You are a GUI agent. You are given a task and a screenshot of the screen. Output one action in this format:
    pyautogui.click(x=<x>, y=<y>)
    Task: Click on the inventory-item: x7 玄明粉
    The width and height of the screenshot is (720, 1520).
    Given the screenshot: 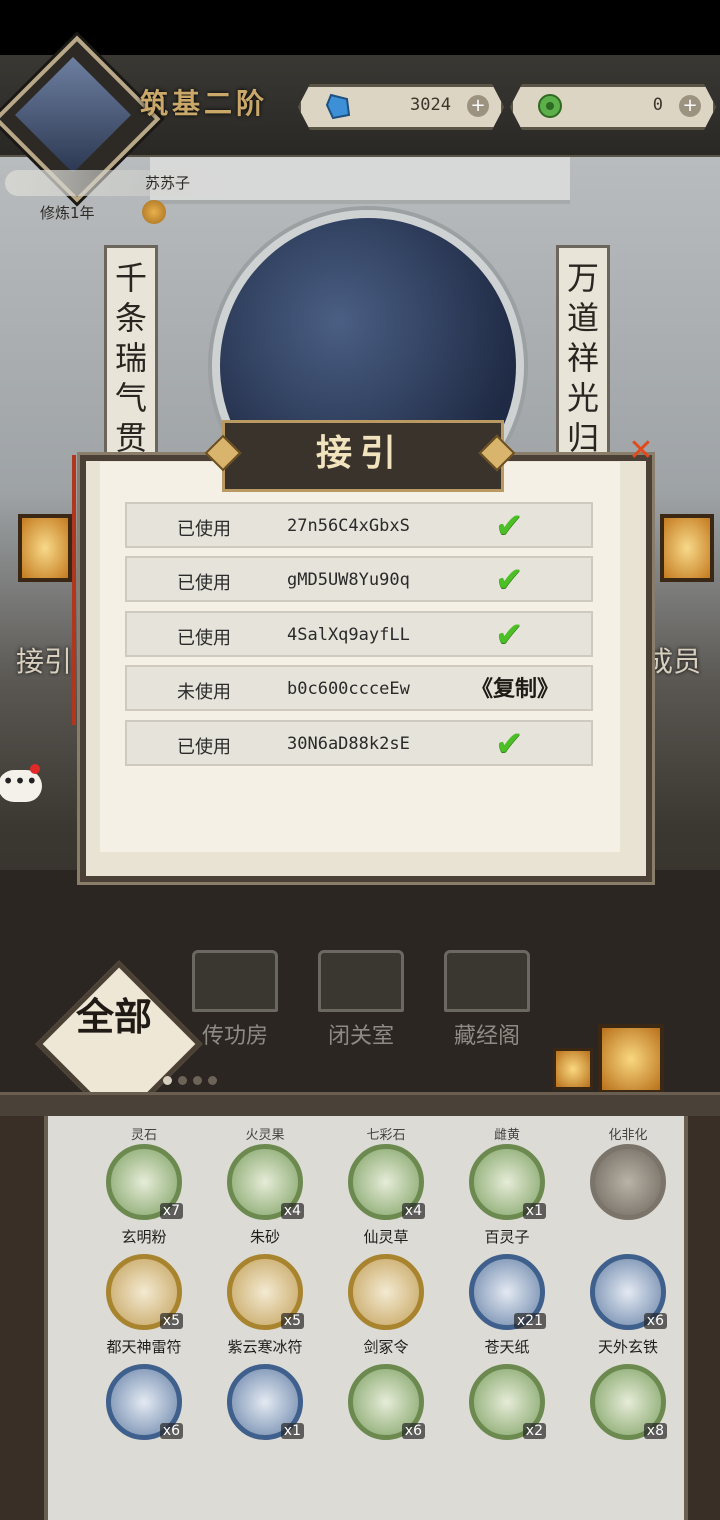 What is the action you would take?
    pyautogui.click(x=144, y=1199)
    